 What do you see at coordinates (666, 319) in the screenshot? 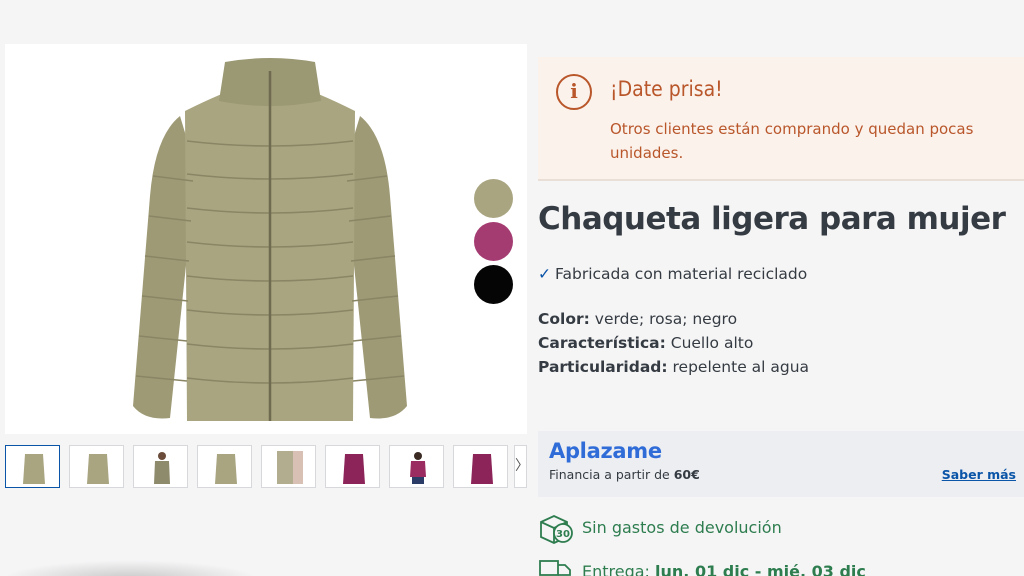
I see `attribute-value: verde; rosa; negro` at bounding box center [666, 319].